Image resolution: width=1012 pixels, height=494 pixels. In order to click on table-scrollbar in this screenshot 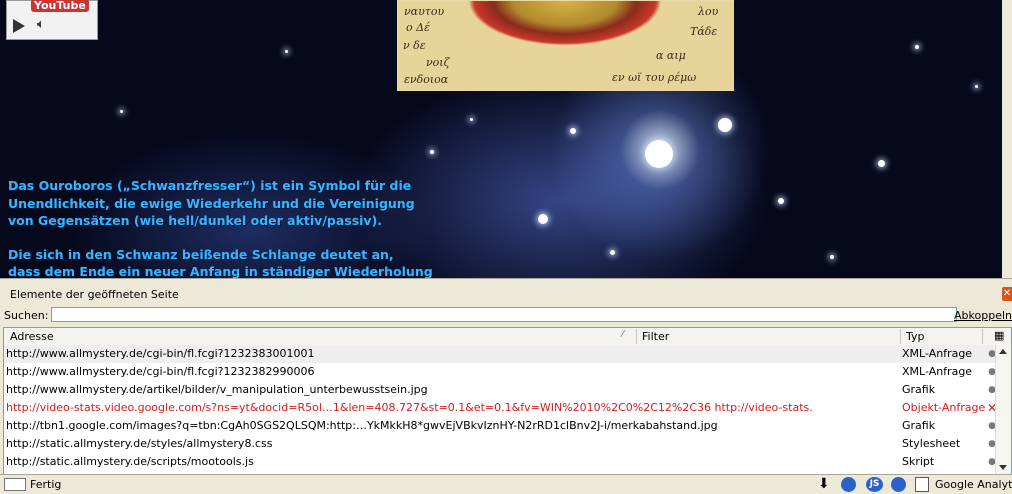, I will do `click(1003, 409)`.